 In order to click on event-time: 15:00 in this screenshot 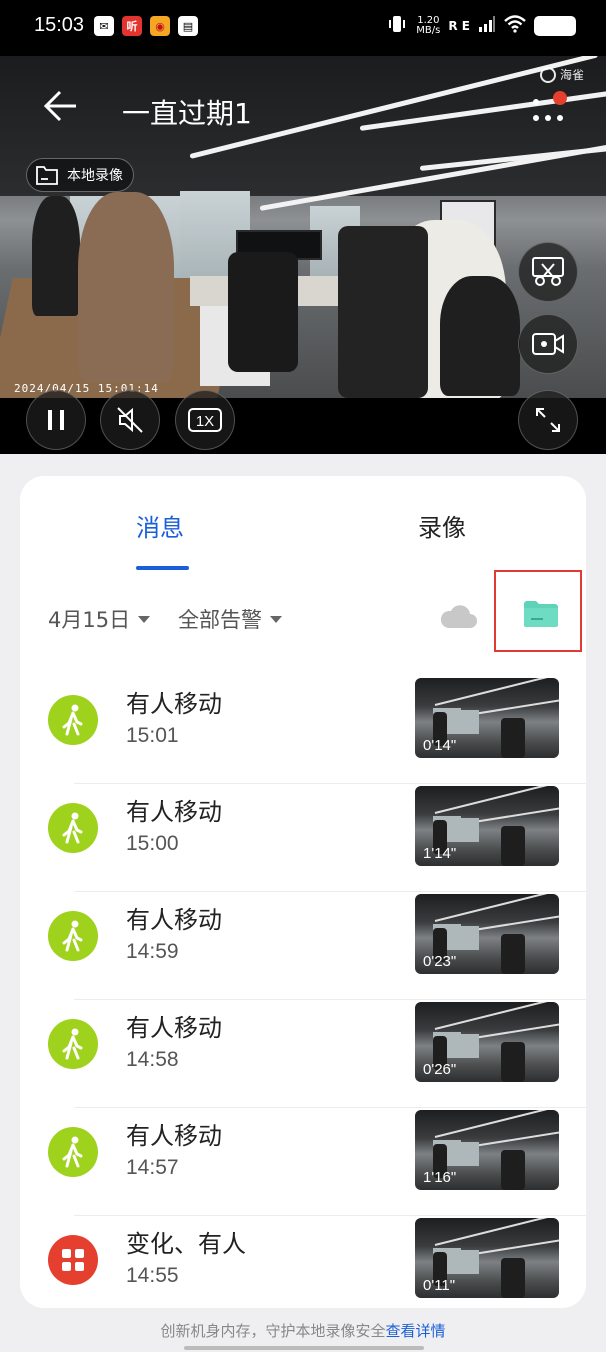, I will do `click(152, 843)`.